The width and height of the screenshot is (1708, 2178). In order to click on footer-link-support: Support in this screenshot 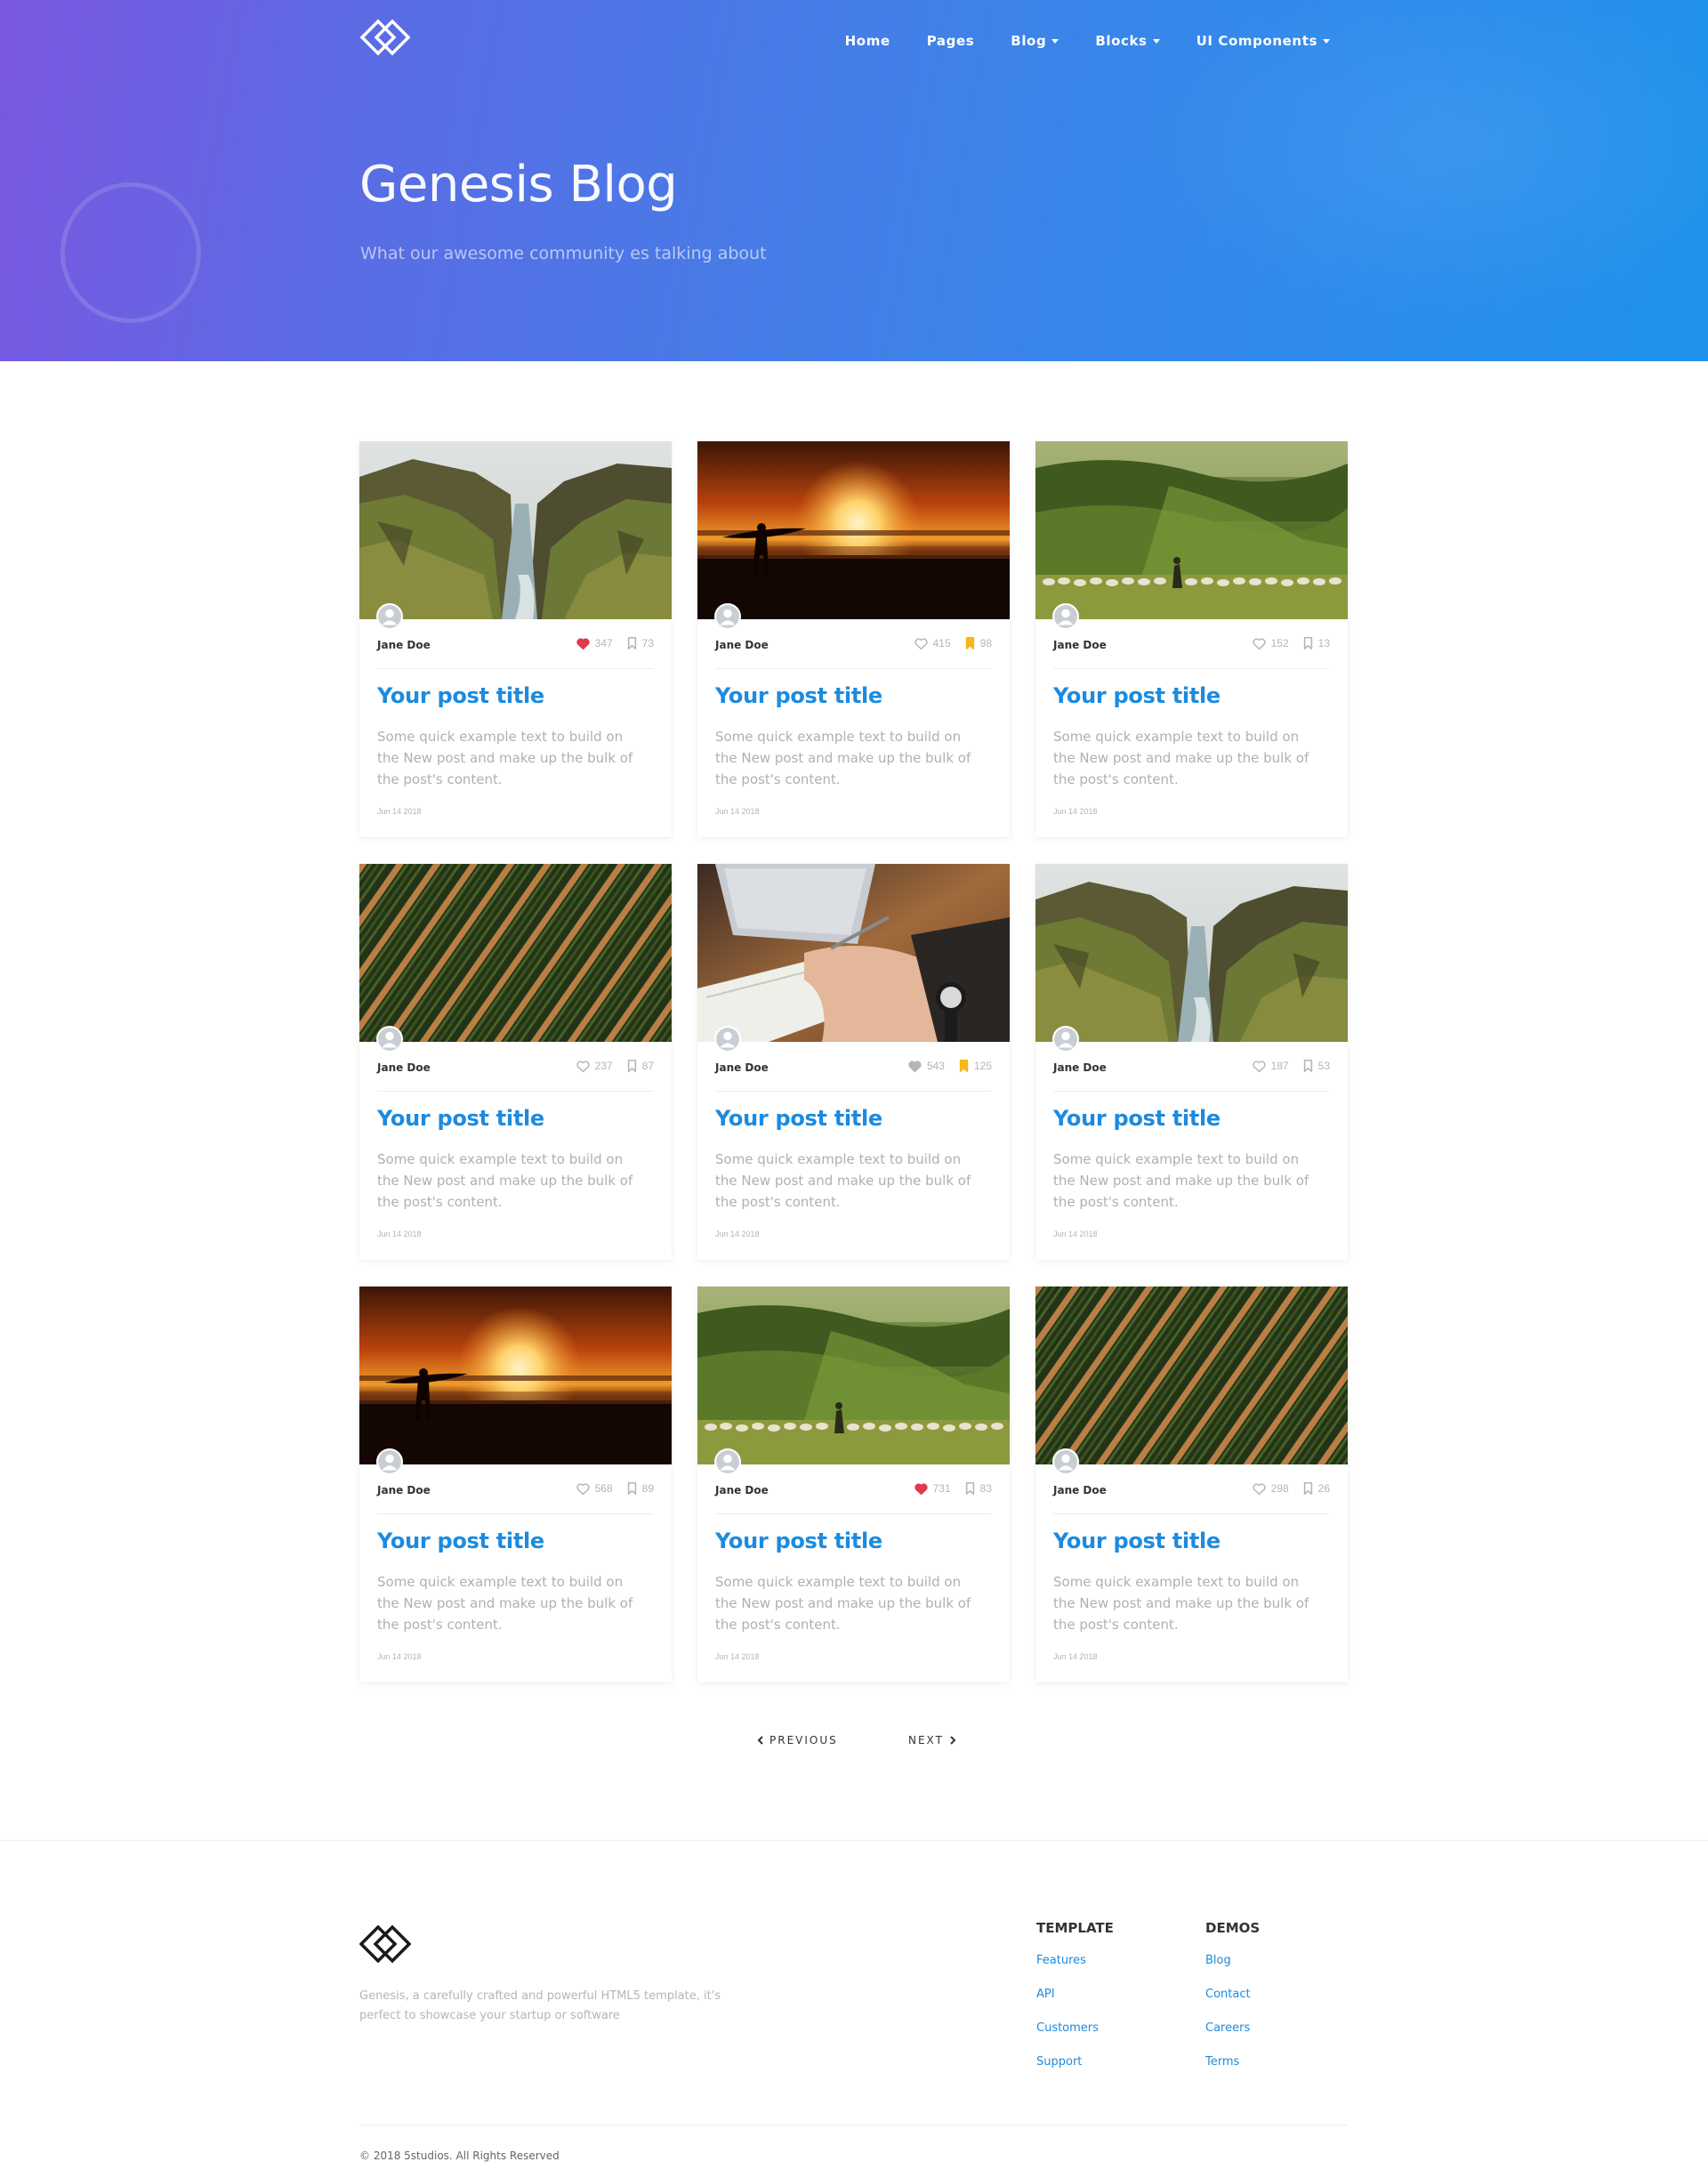, I will do `click(1075, 2063)`.